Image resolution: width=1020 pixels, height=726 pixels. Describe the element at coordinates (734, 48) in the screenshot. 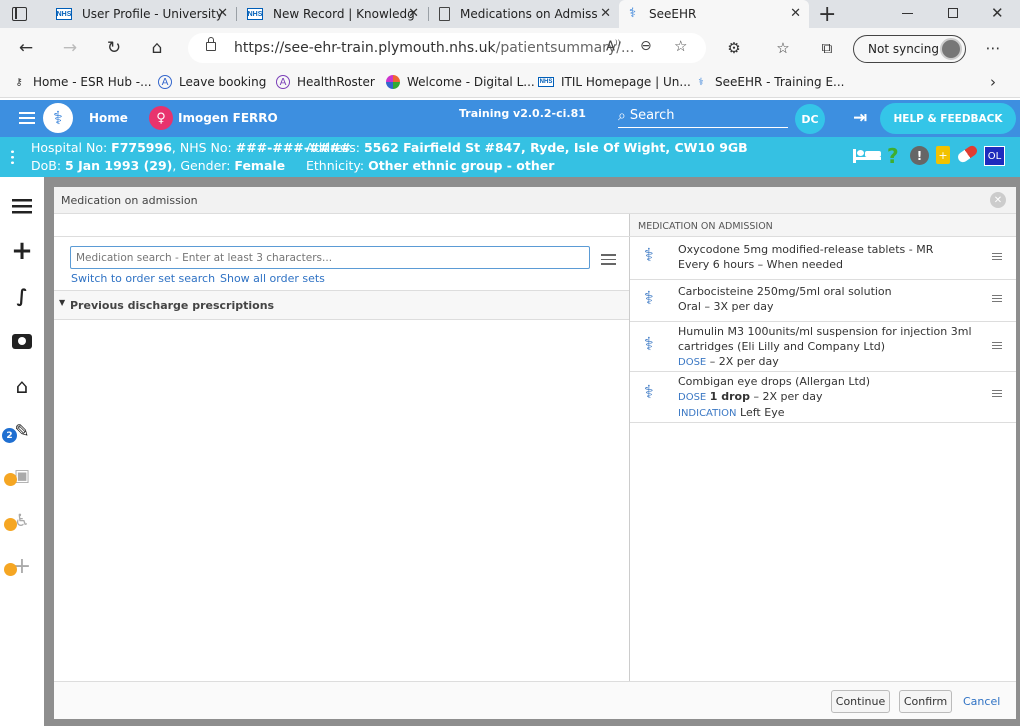

I see `extensions-icon: ⚙` at that location.